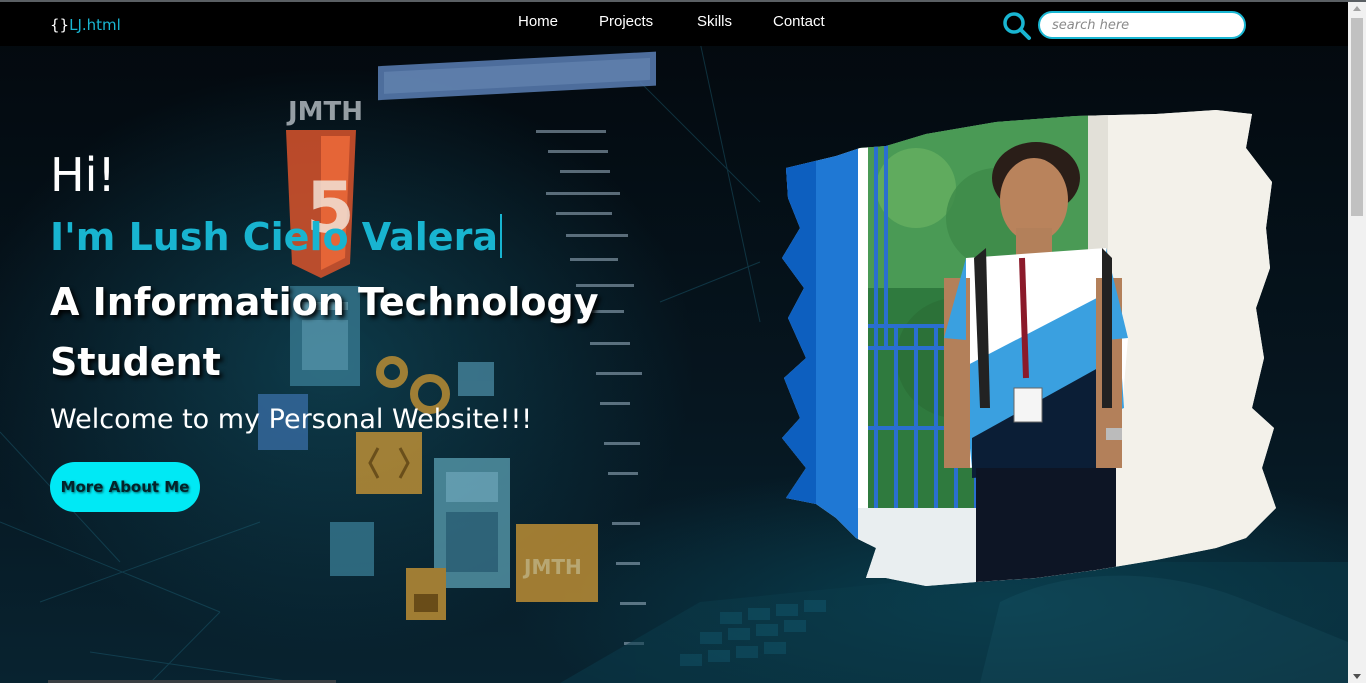 The image size is (1366, 683). I want to click on html-badge-label: JMTH, so click(324, 112).